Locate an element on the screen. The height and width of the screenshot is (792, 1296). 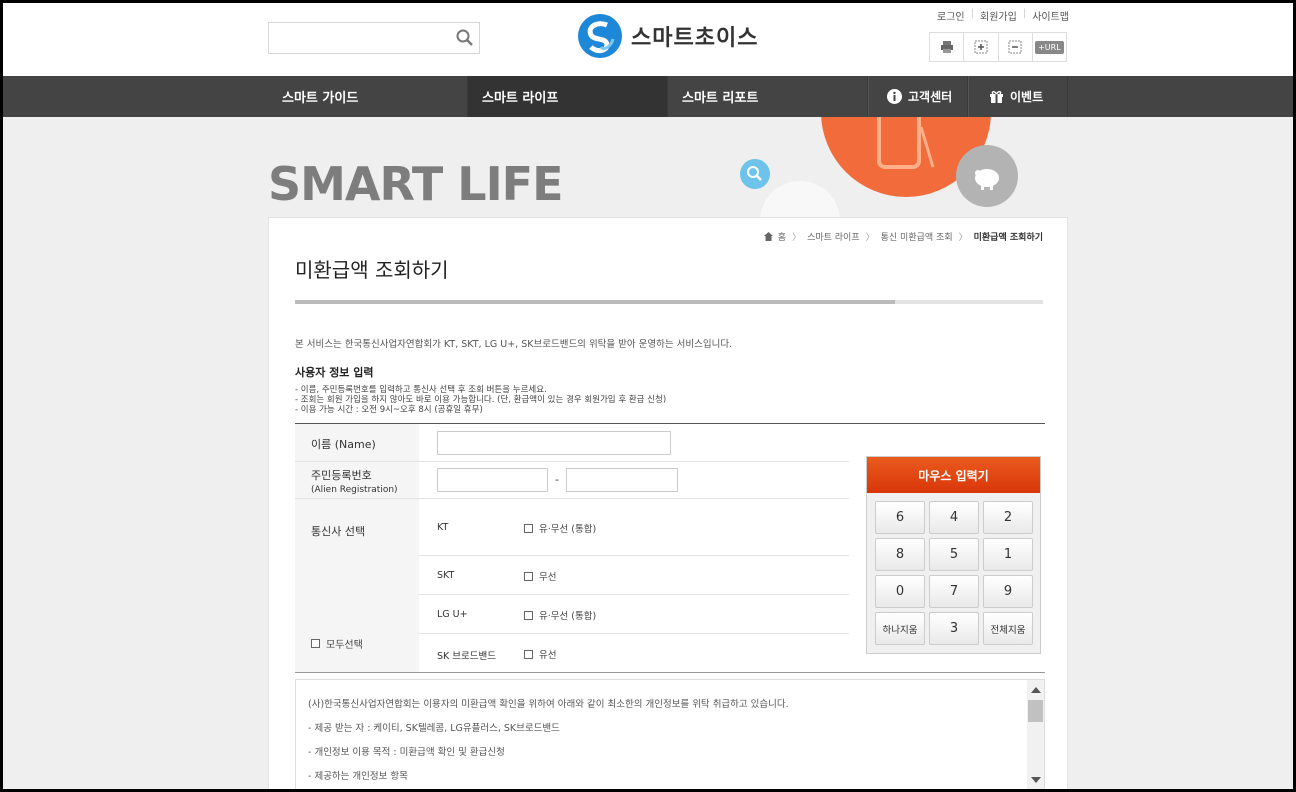
keypad-key: 5 is located at coordinates (954, 554).